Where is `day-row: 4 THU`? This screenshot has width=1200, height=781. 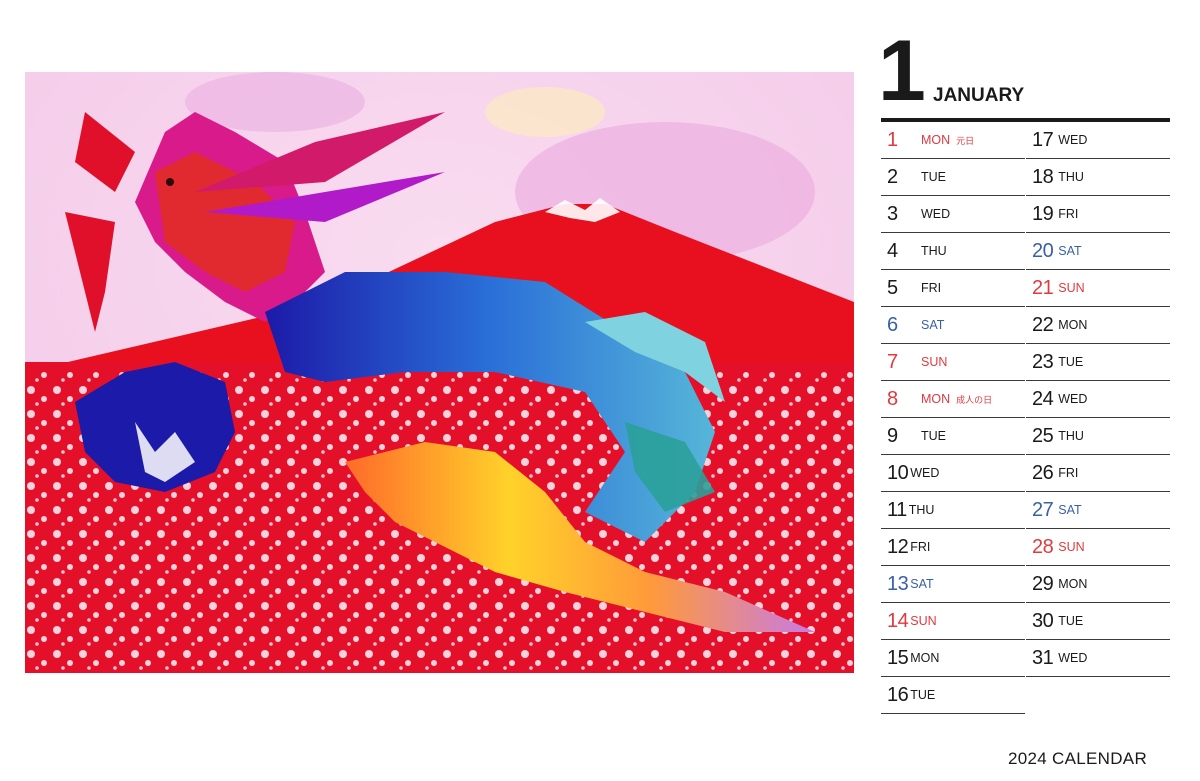 day-row: 4 THU is located at coordinates (953, 251).